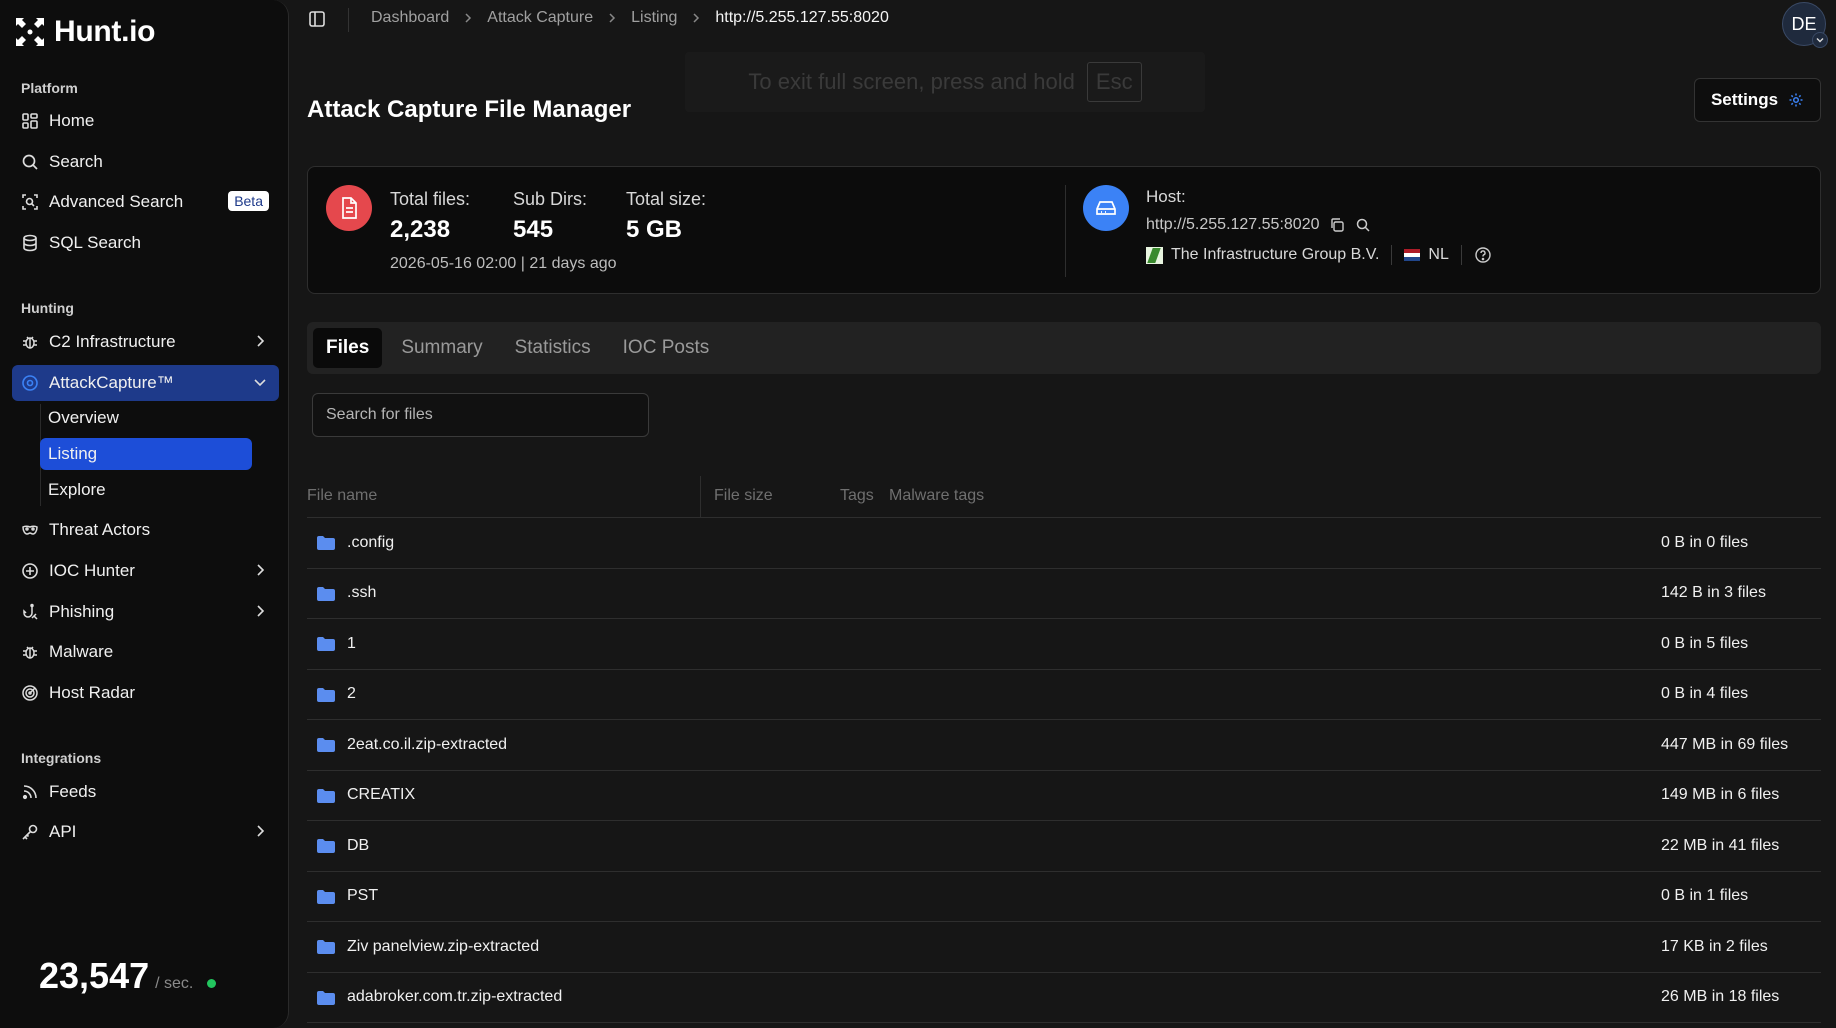 This screenshot has width=1836, height=1028. Describe the element at coordinates (145, 612) in the screenshot. I see `sidebar-item-phishing: Phishing` at that location.